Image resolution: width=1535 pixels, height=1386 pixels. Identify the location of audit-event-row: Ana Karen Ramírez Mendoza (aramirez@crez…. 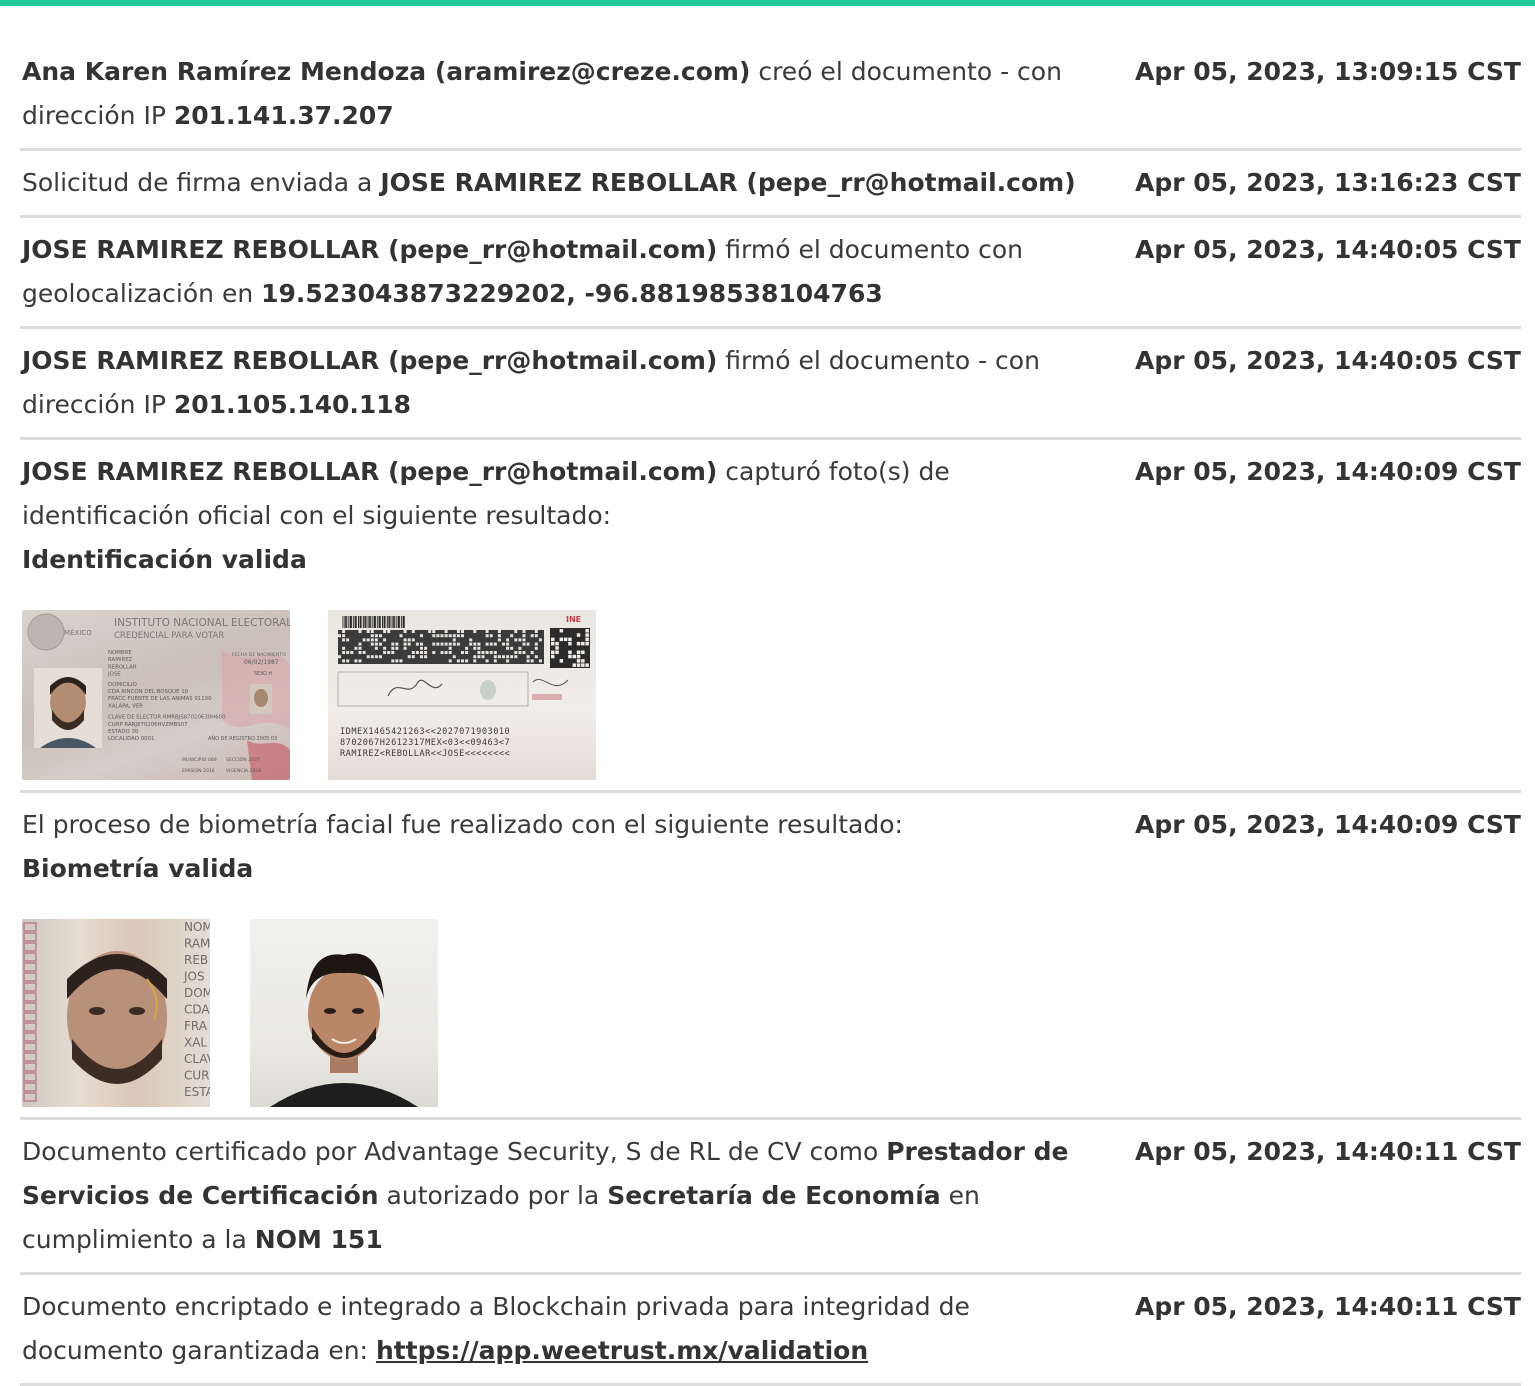
(770, 78).